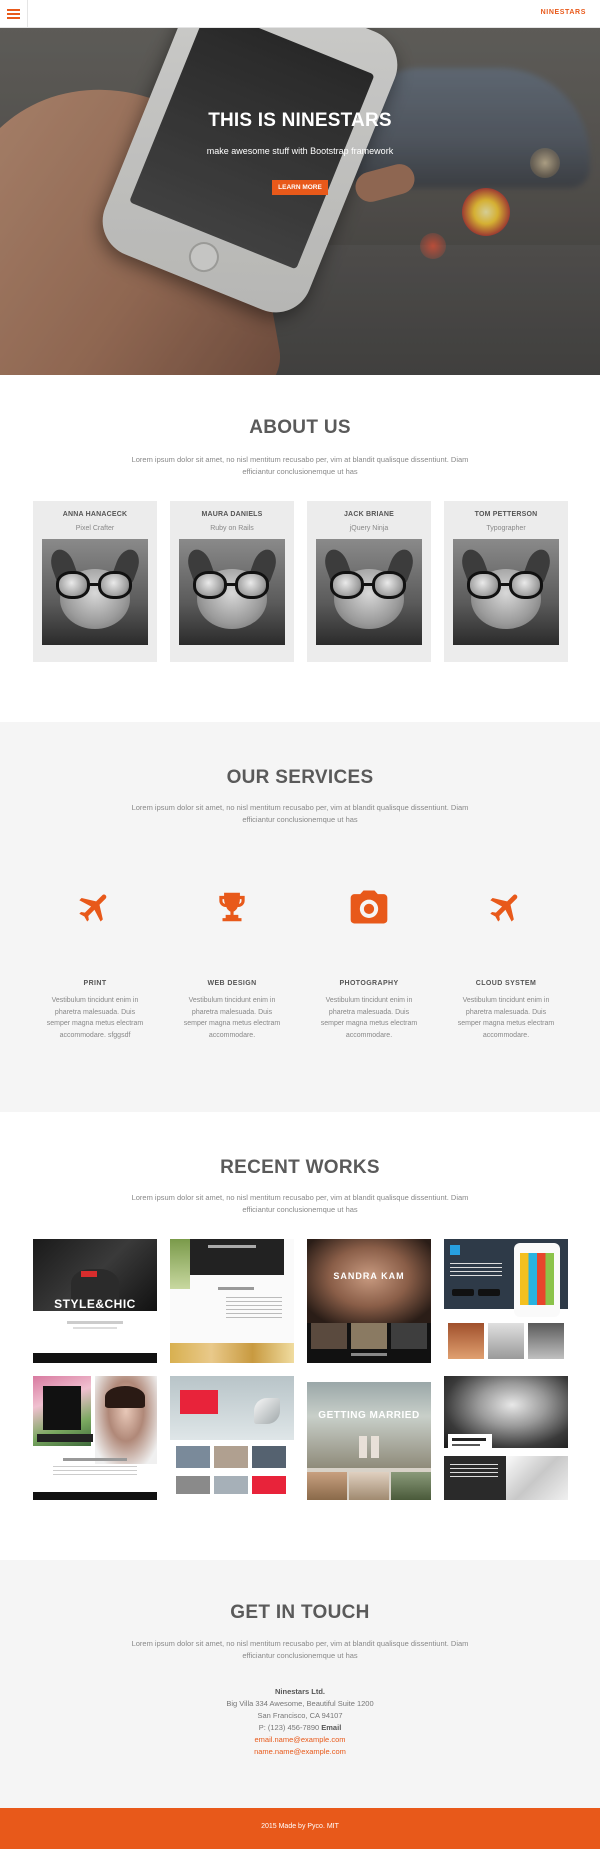 The height and width of the screenshot is (1849, 600). I want to click on hamburger-icon, so click(14, 14).